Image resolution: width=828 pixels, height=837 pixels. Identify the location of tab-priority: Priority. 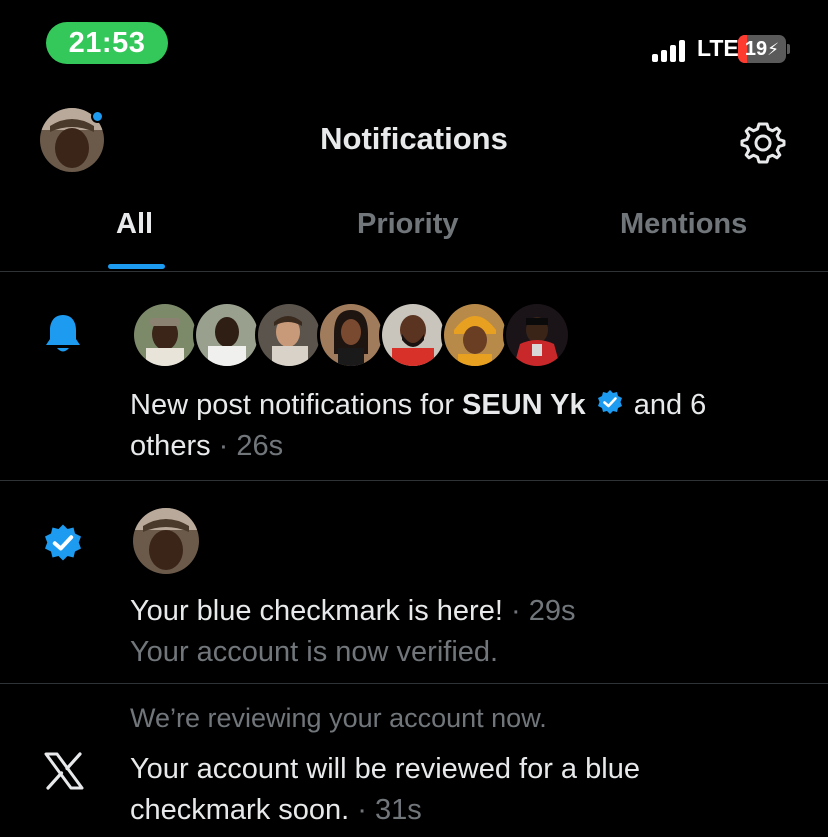
(408, 224).